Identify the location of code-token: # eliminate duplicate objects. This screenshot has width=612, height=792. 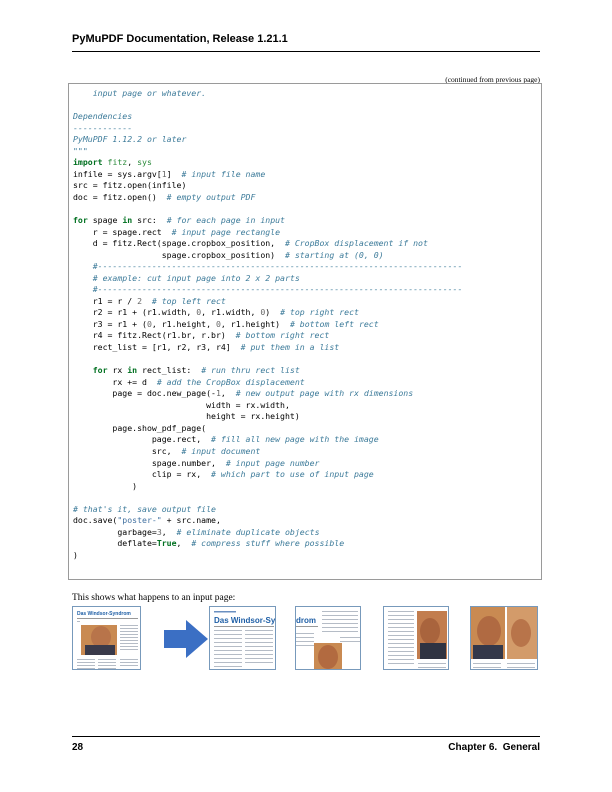
(248, 531).